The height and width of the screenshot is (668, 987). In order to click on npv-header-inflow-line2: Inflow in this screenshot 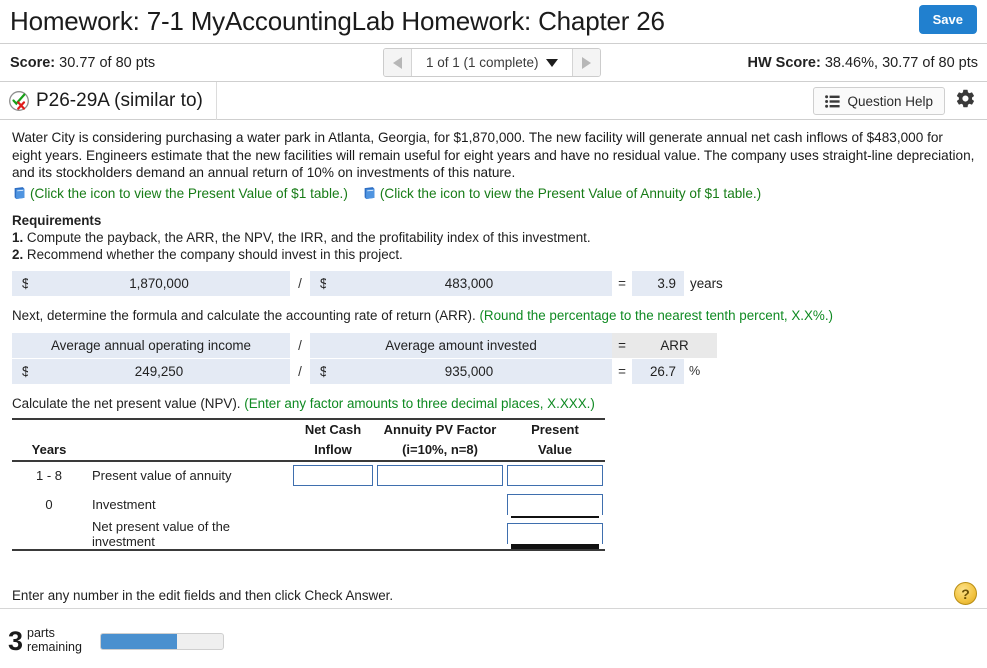, I will do `click(333, 450)`.